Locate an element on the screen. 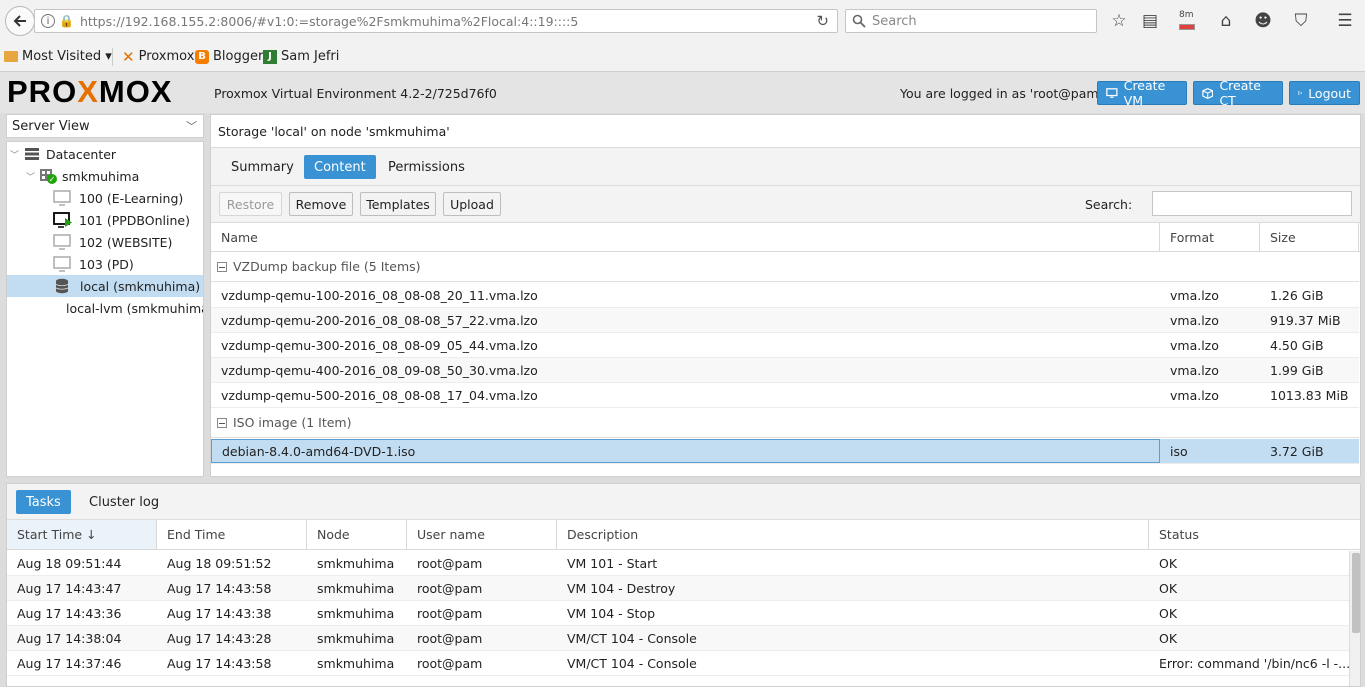 Image resolution: width=1365 pixels, height=687 pixels. sign-out-icon is located at coordinates (1300, 93).